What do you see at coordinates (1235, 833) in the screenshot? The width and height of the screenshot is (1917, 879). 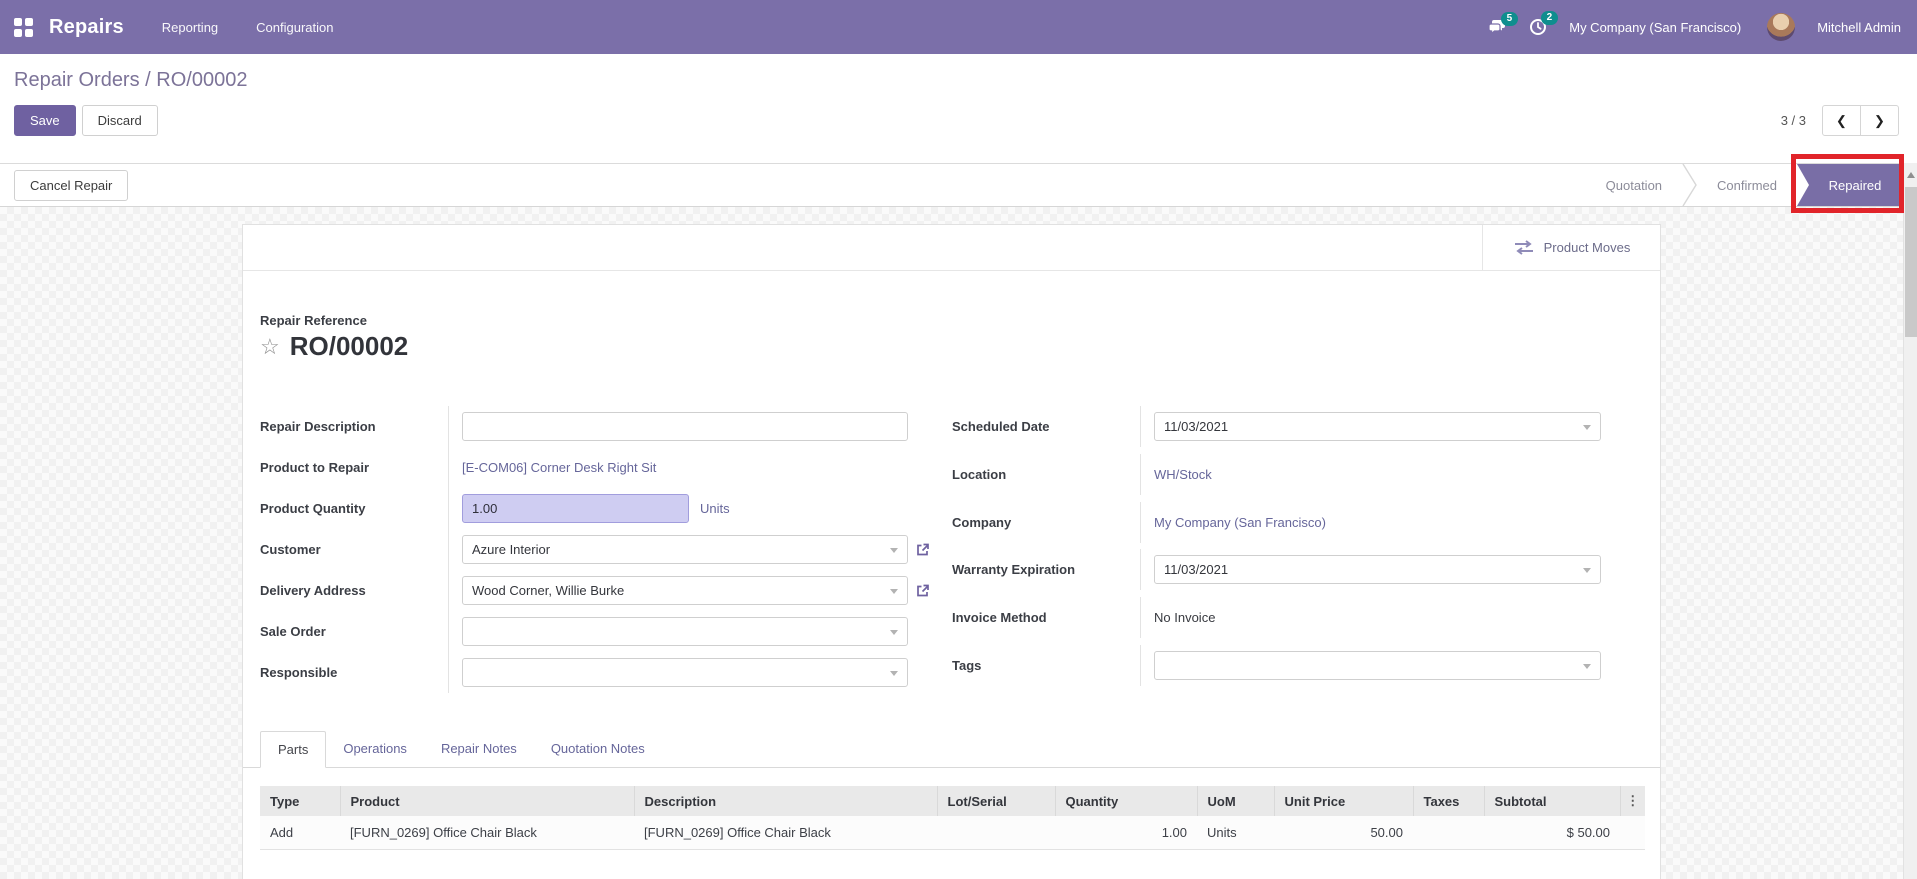 I see `cell-uom: Units` at bounding box center [1235, 833].